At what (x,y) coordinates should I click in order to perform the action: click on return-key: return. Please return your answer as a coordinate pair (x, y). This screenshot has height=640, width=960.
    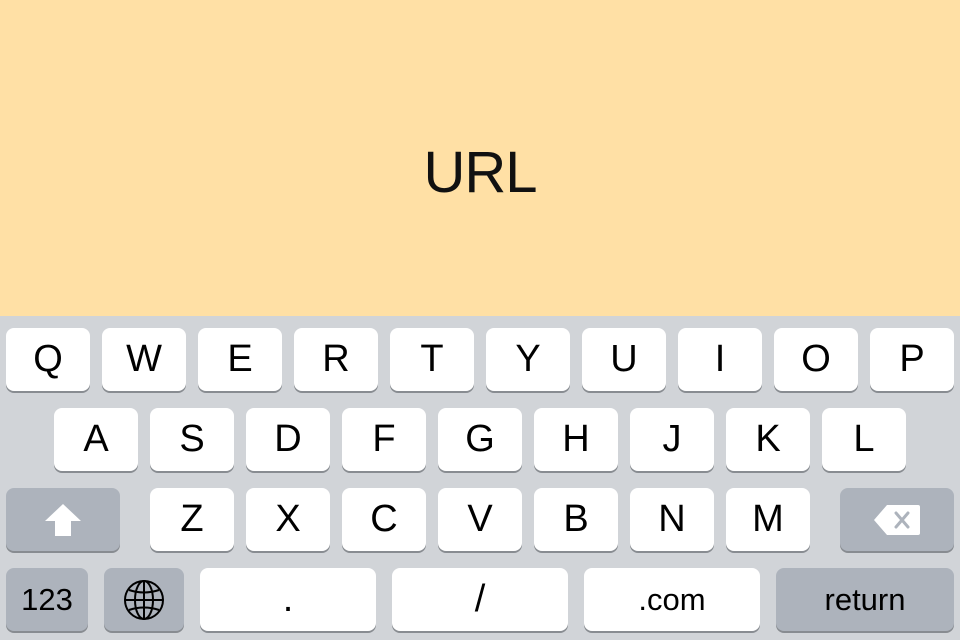
    Looking at the image, I should click on (865, 599).